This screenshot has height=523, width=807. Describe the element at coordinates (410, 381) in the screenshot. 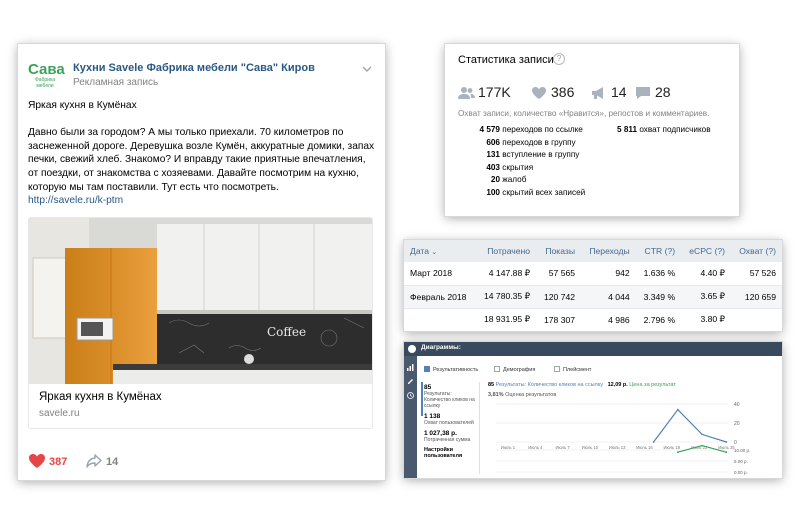

I see `pencil-icon` at that location.